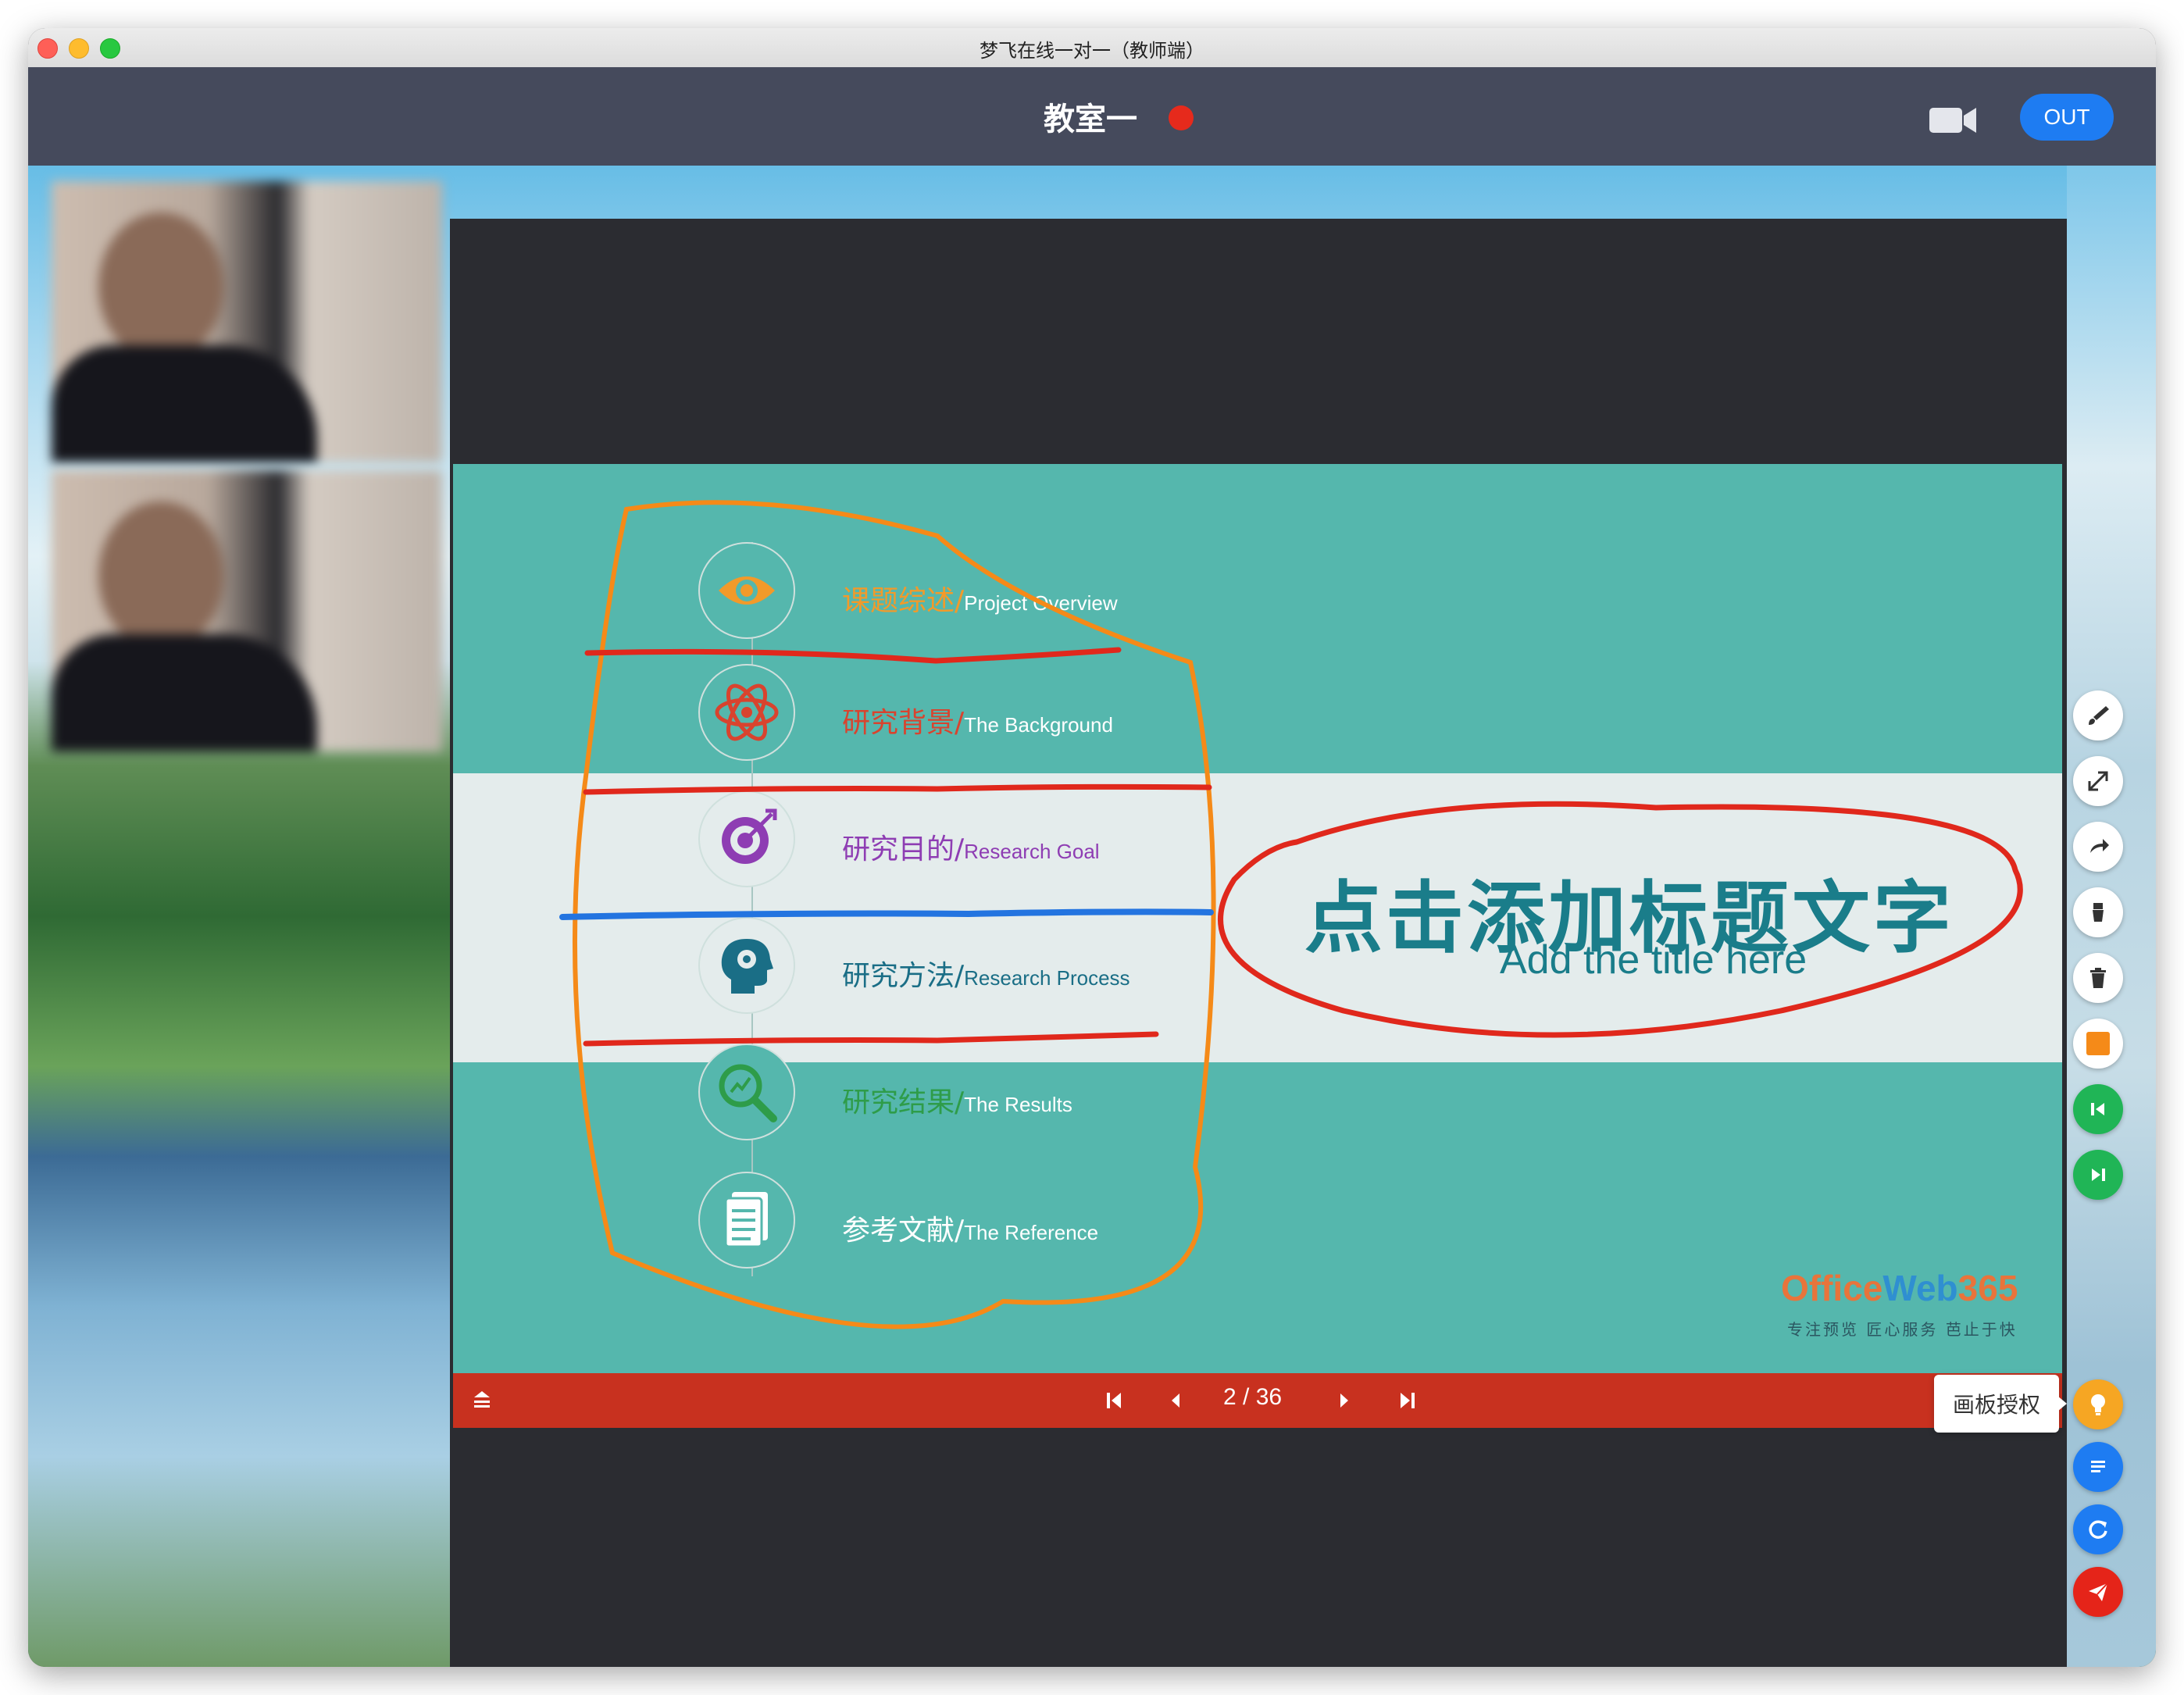 The width and height of the screenshot is (2184, 1695). What do you see at coordinates (1344, 1400) in the screenshot?
I see `next-page-icon` at bounding box center [1344, 1400].